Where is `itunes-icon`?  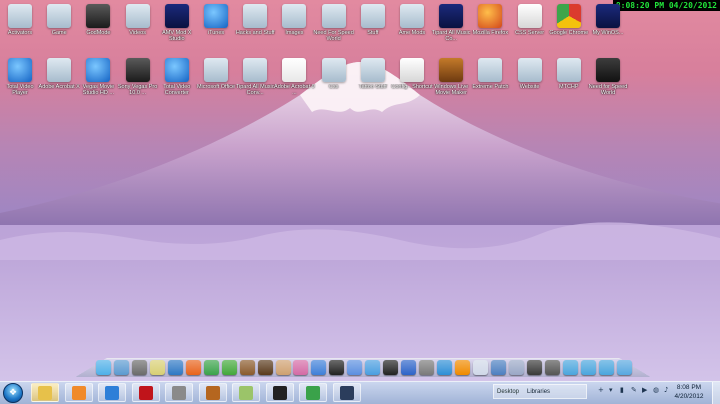 itunes-icon is located at coordinates (216, 16).